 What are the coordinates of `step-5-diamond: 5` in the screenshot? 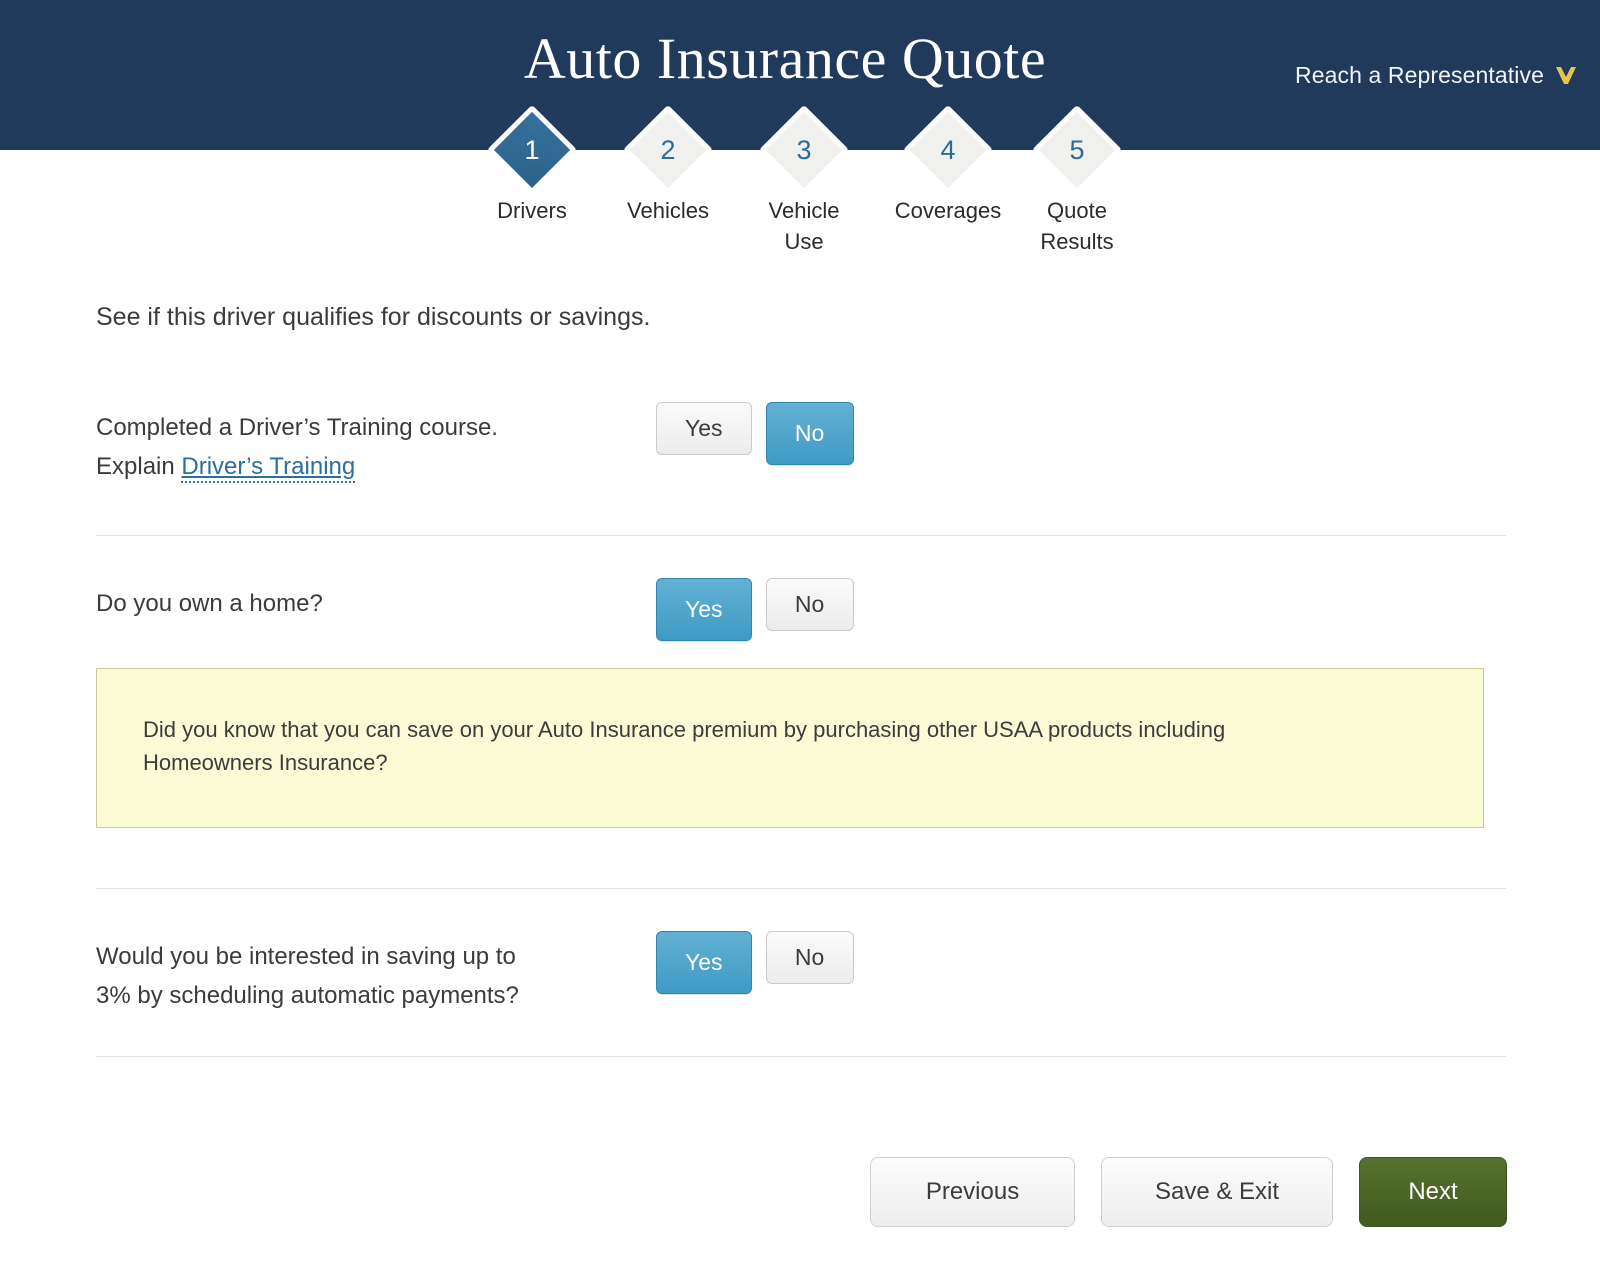 It's located at (1077, 150).